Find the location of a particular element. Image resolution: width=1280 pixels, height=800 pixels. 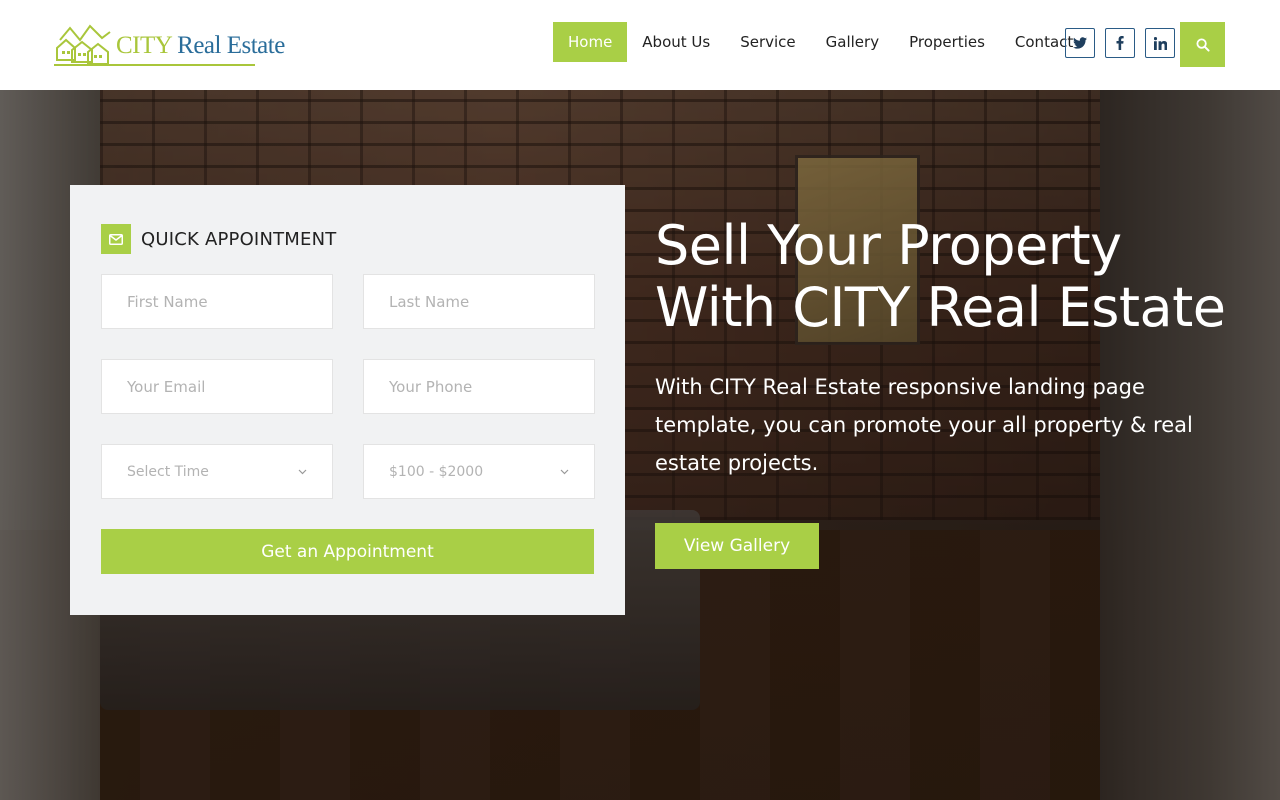

time-select-value: Select Time is located at coordinates (168, 471).